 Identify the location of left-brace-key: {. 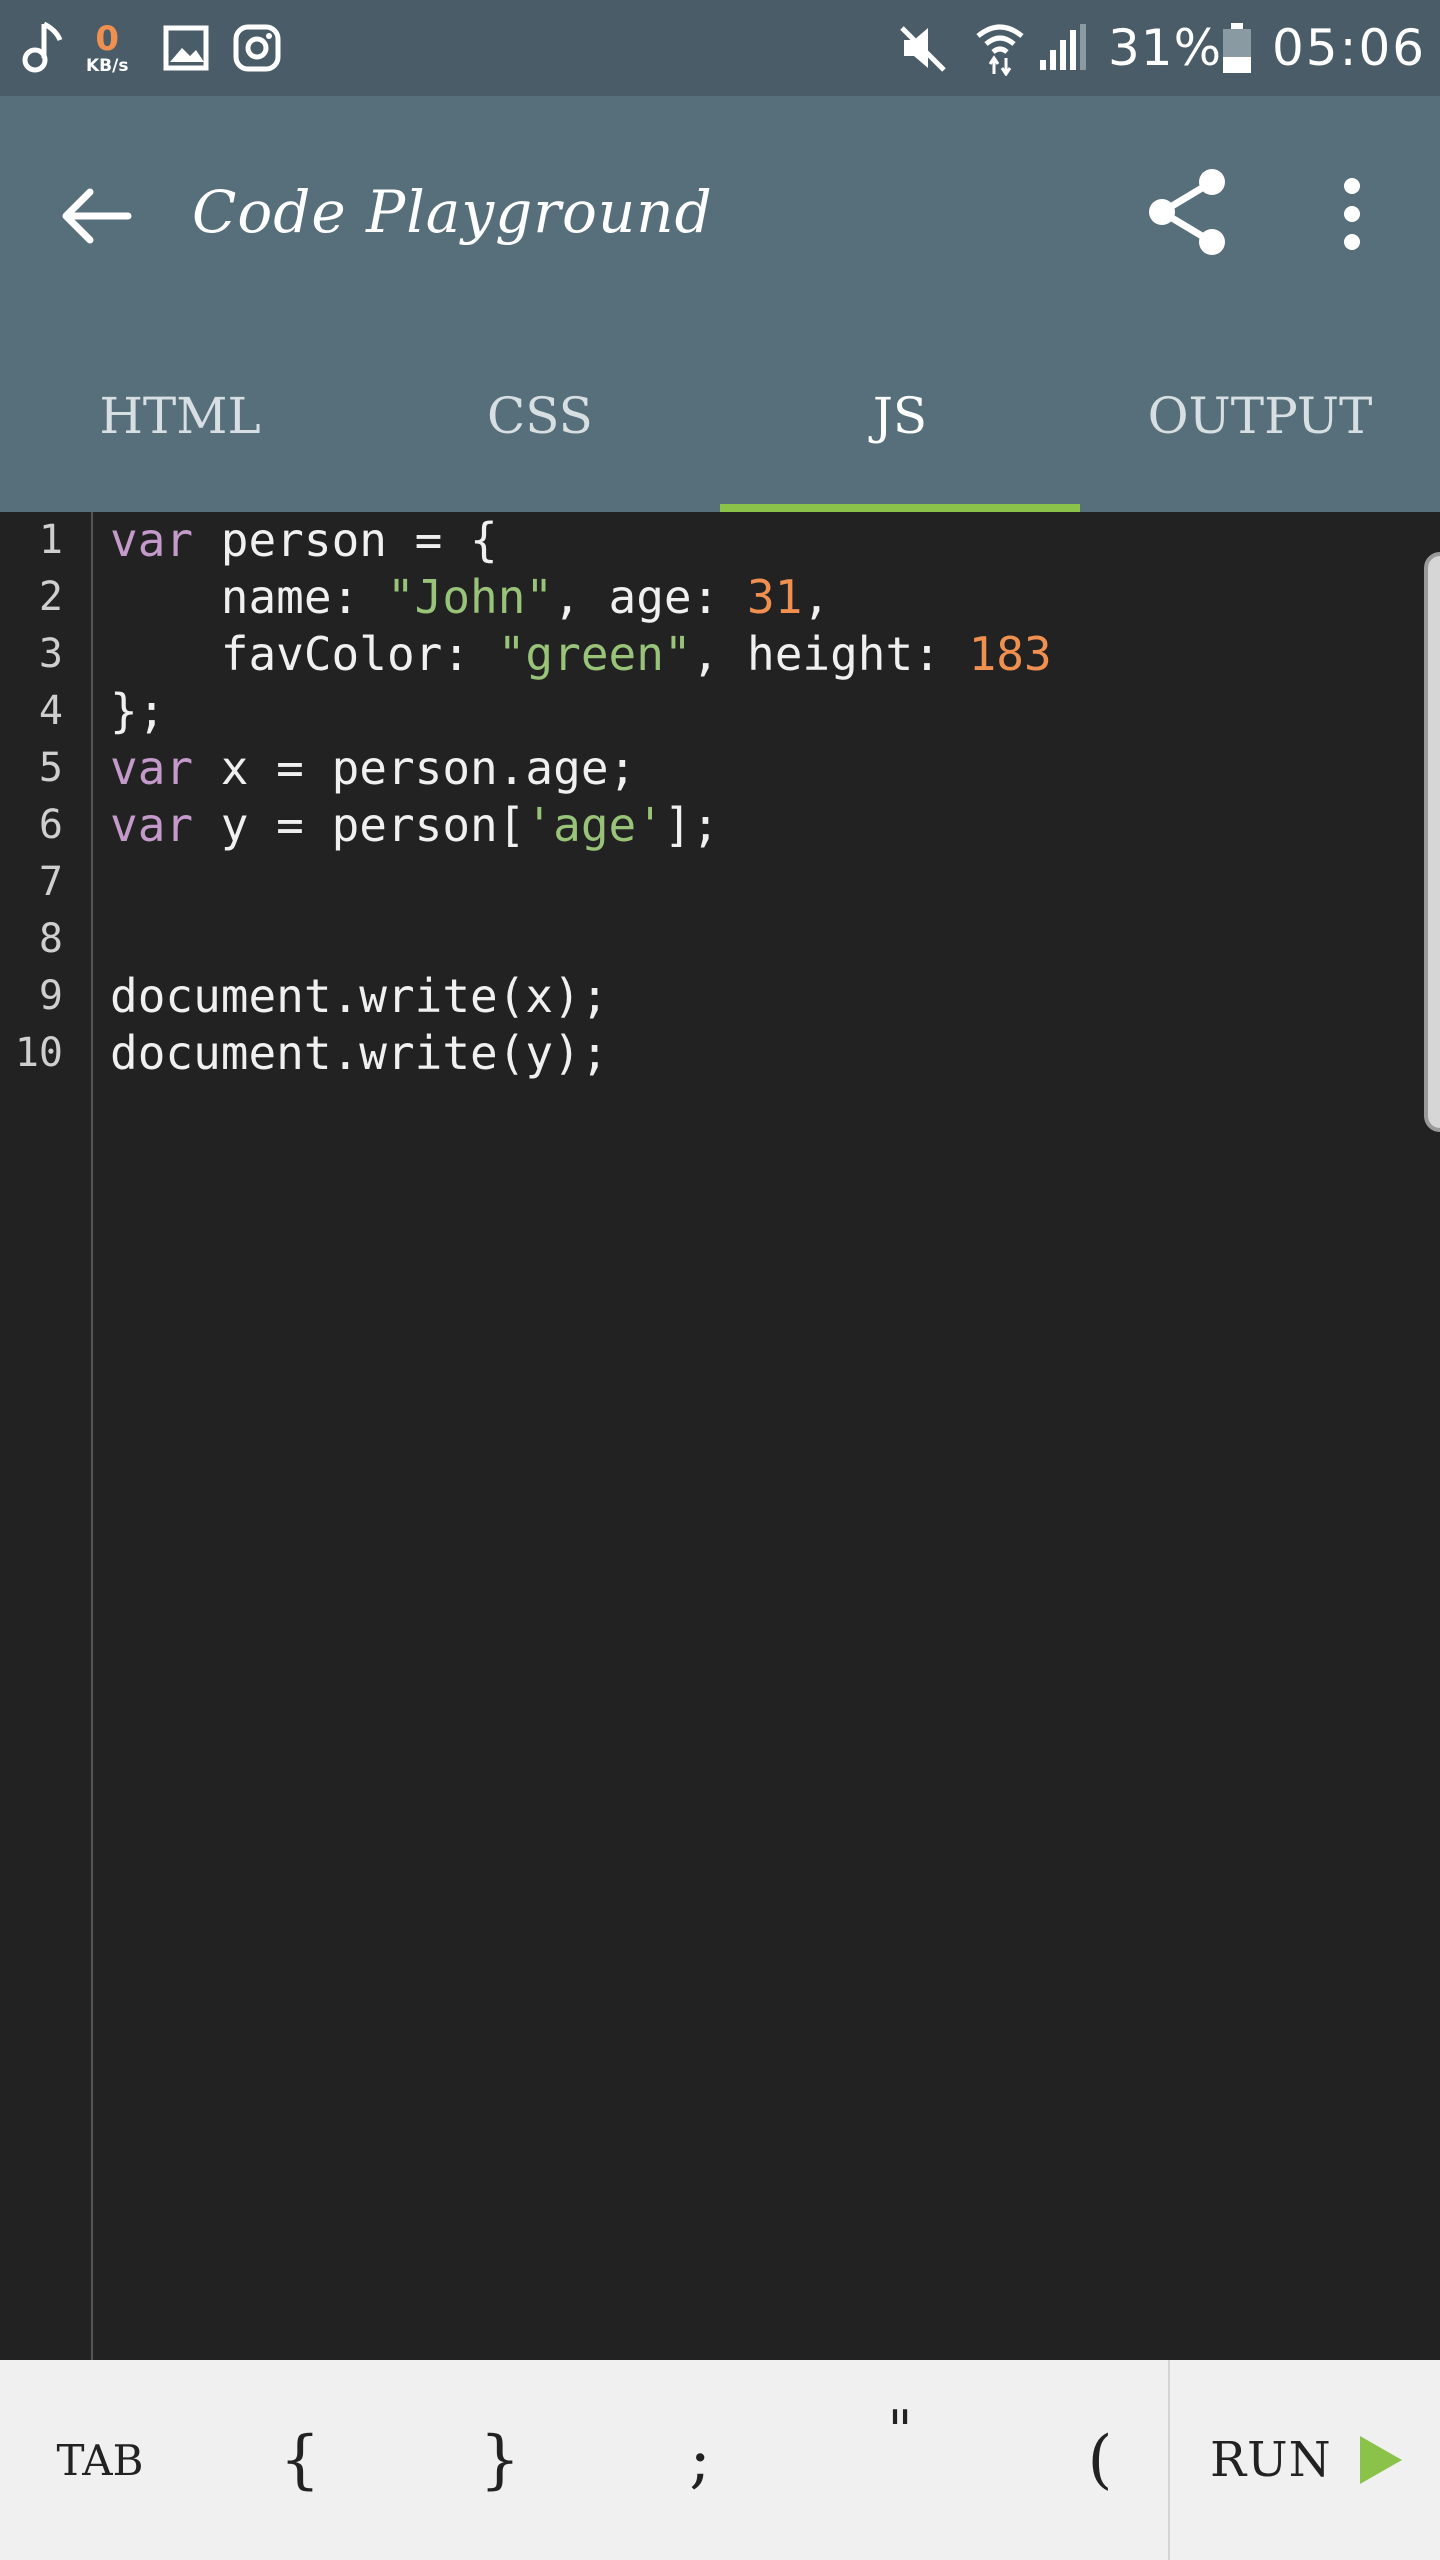
(300, 2460).